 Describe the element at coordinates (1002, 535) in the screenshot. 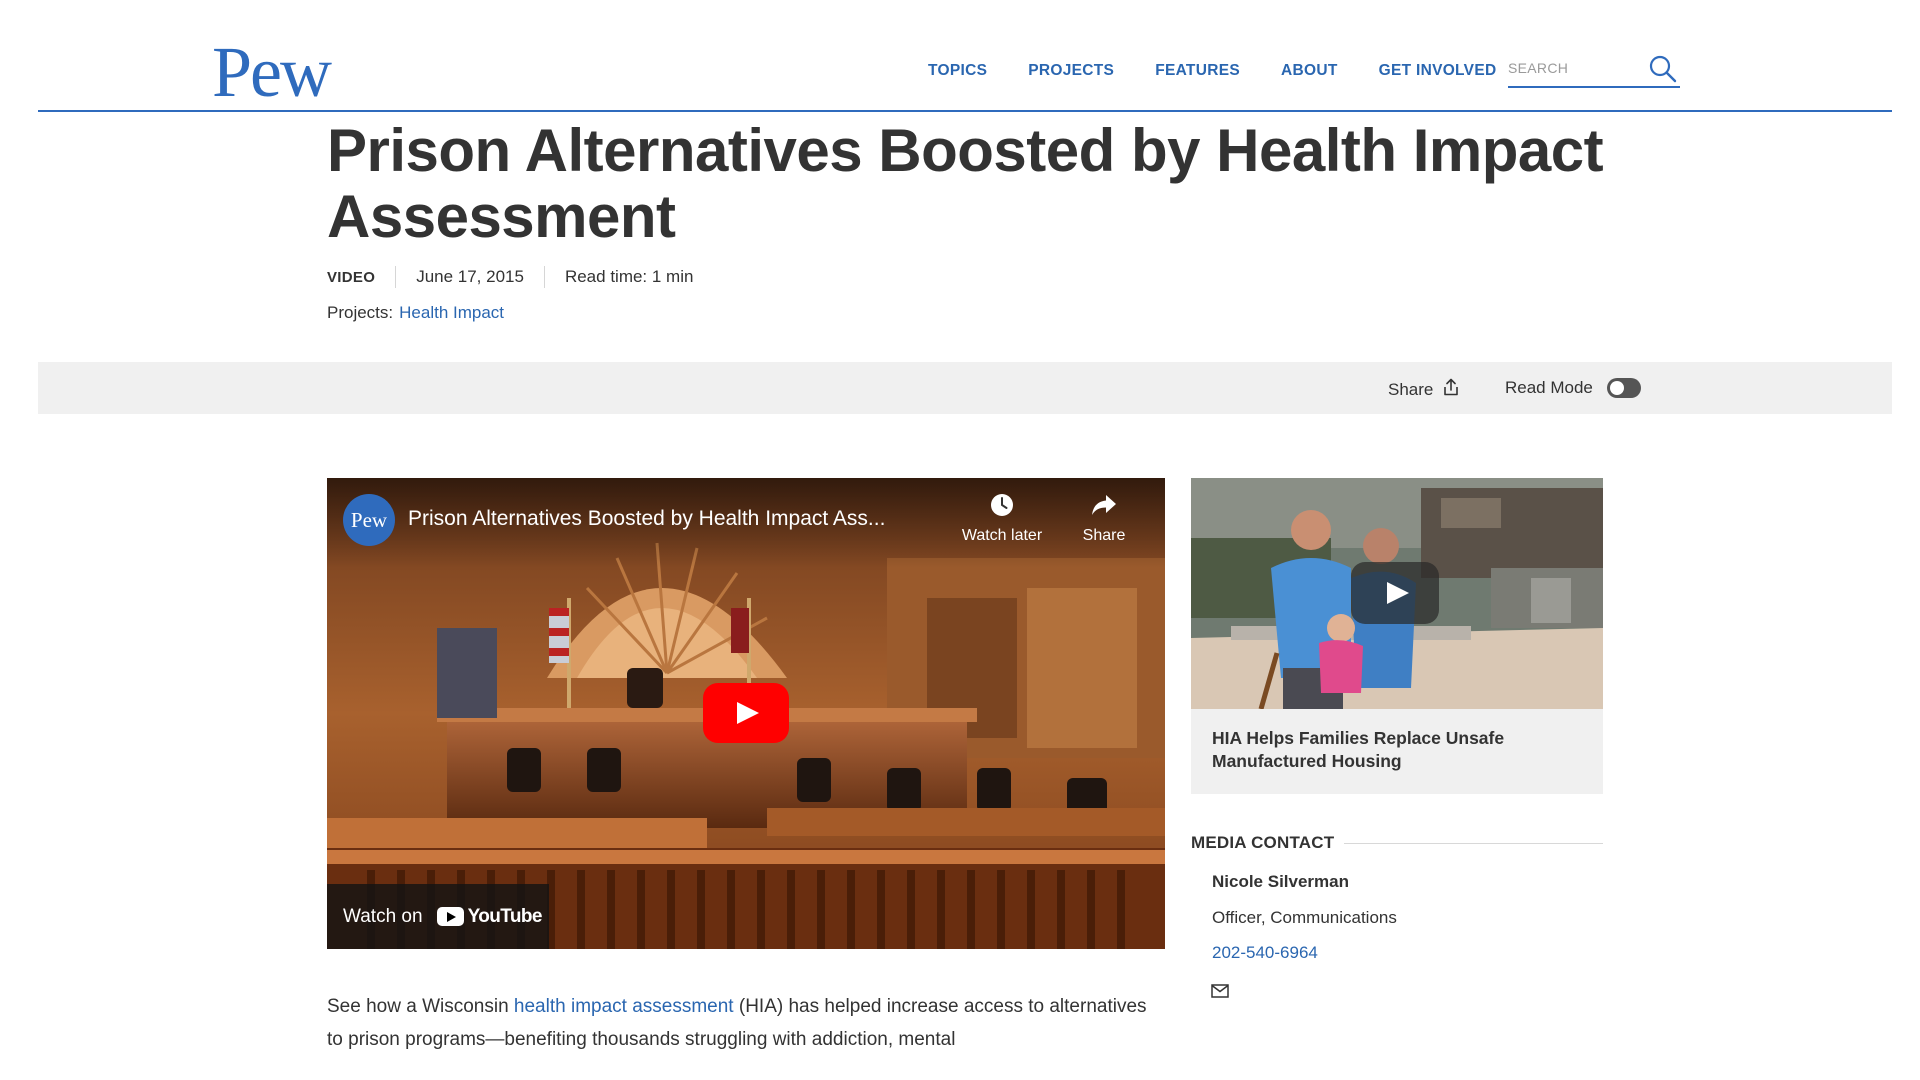

I see `watch-later-label: Watch later` at that location.